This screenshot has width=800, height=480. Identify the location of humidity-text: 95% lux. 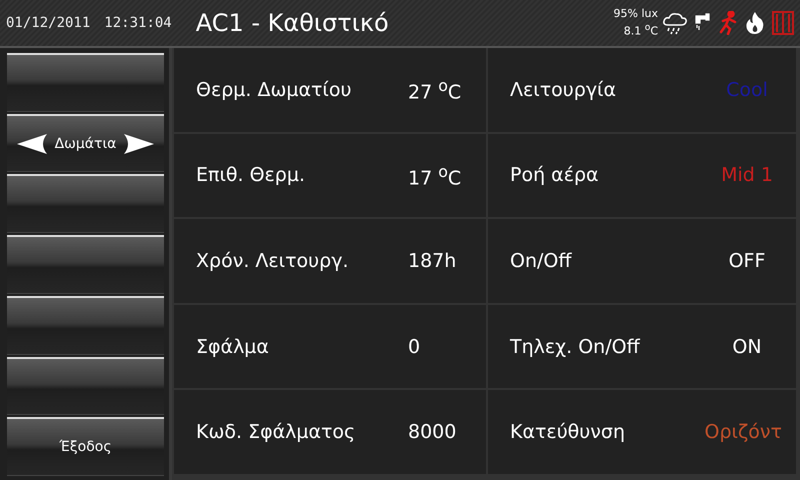
(636, 14).